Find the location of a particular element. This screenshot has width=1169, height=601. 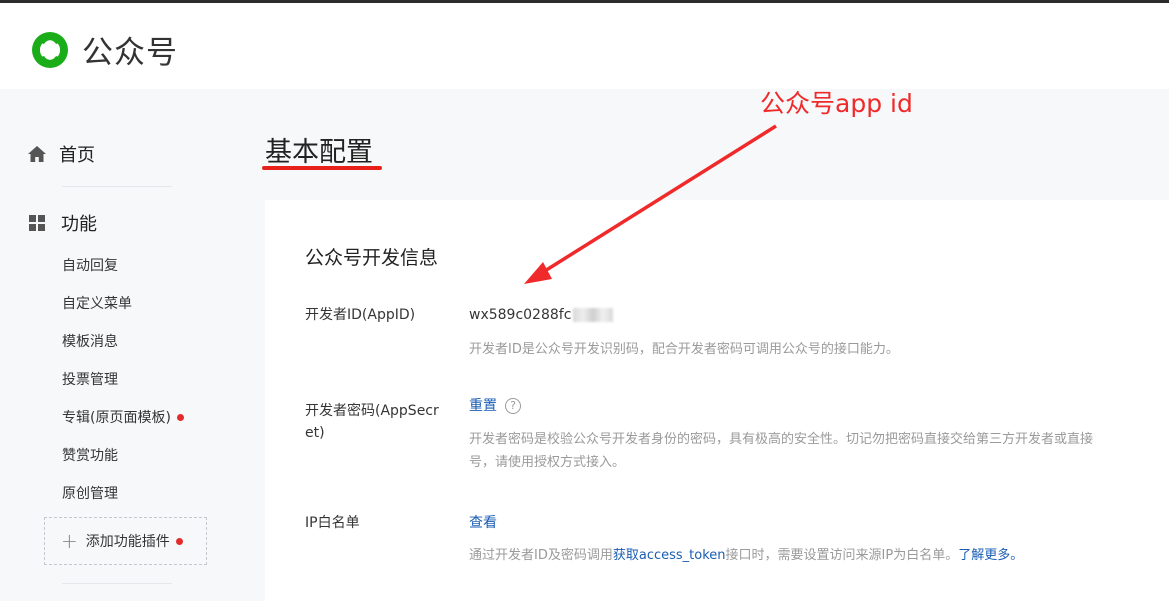

learn-more-link: 了解更多。 is located at coordinates (990, 555).